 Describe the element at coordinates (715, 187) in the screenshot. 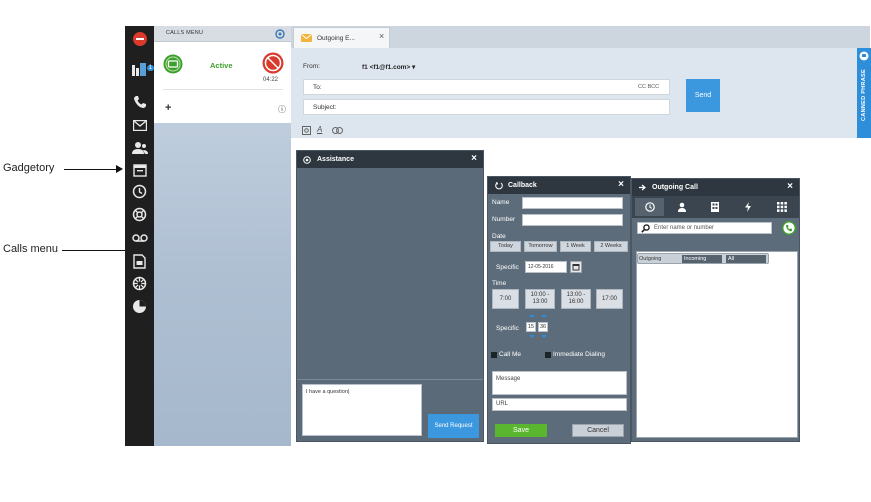

I see `outgoing-call-header: Outgoing Call ×` at that location.